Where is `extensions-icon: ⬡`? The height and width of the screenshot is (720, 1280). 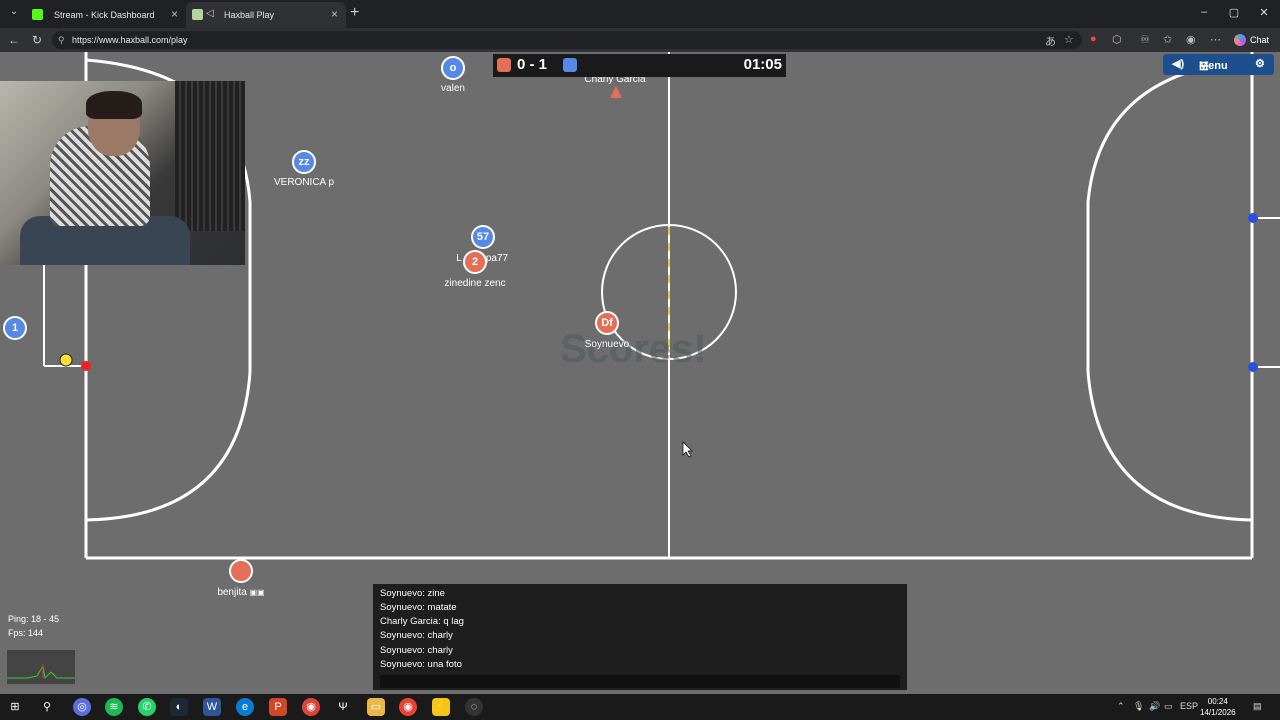 extensions-icon: ⬡ is located at coordinates (1117, 39).